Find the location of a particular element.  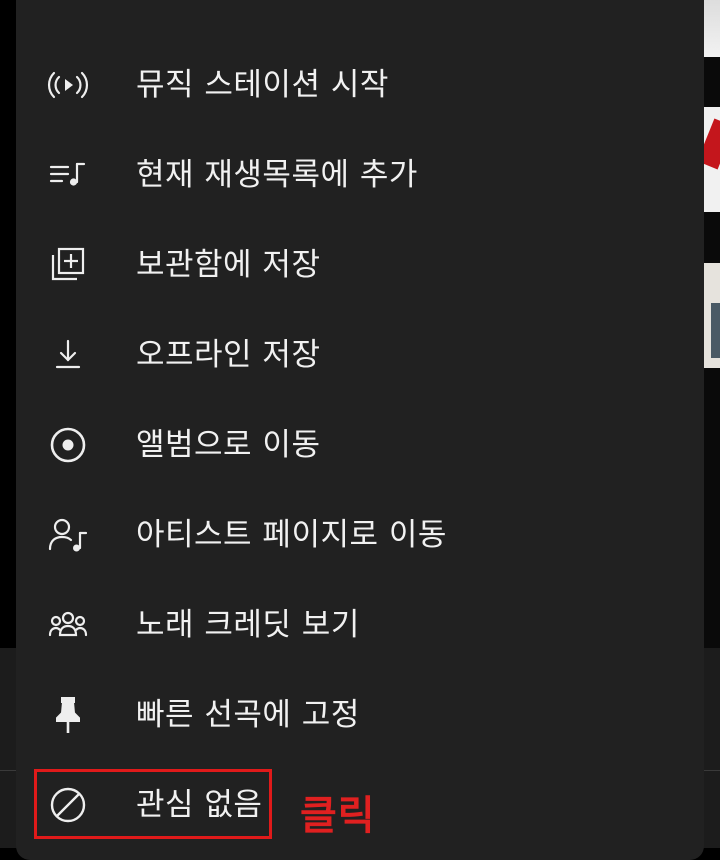

menu-item-download: 오프라인 저장 is located at coordinates (353, 355).